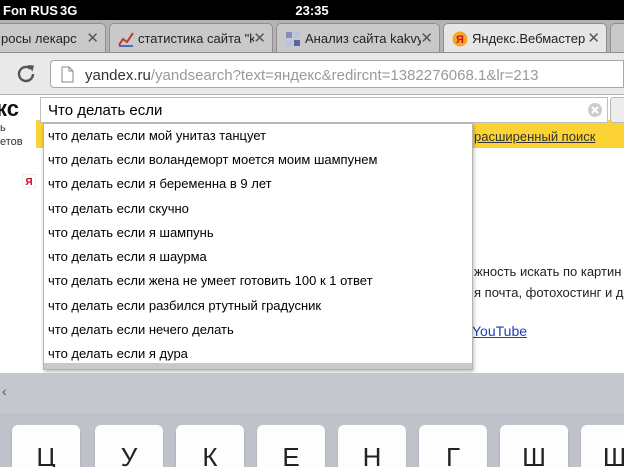 The height and width of the screenshot is (467, 624). I want to click on key: Ц, so click(46, 446).